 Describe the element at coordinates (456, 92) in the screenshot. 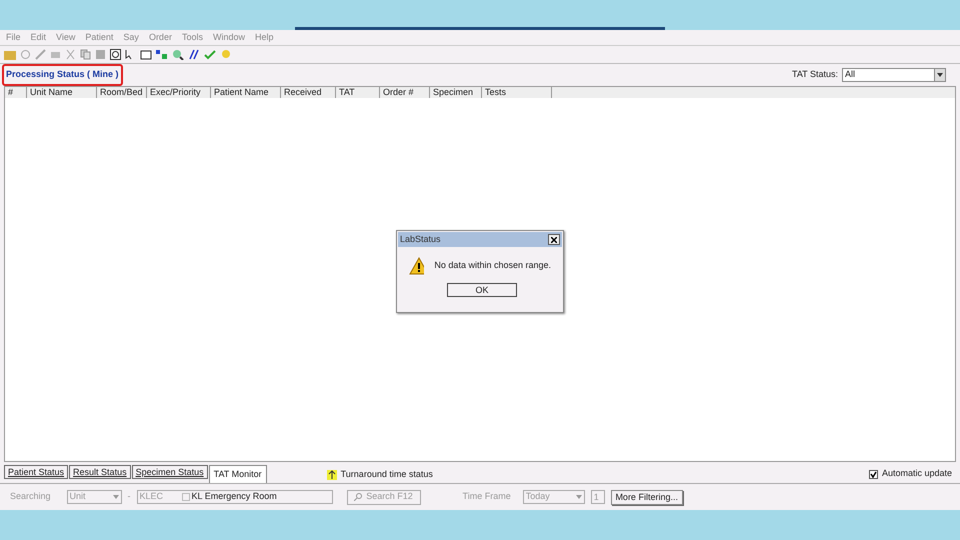

I see `column-header: Specimen` at that location.